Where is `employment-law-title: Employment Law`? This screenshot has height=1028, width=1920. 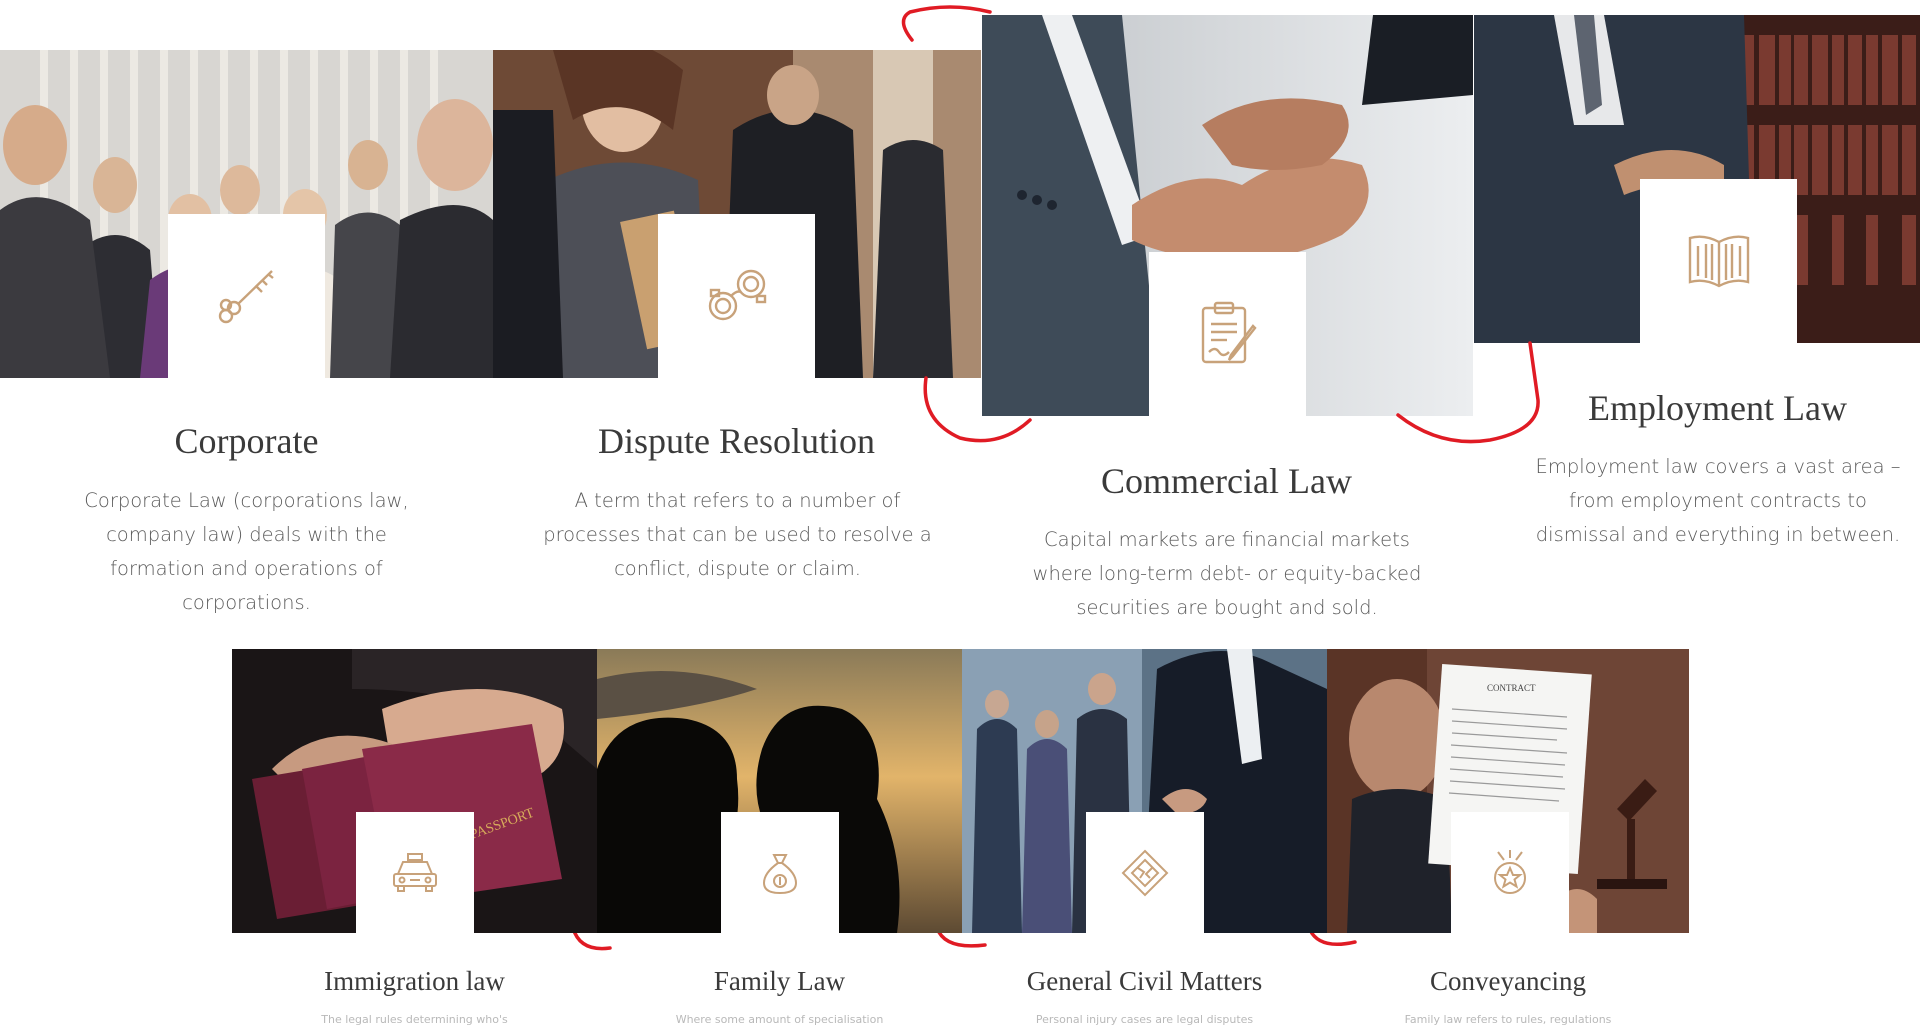
employment-law-title: Employment Law is located at coordinates (1717, 408).